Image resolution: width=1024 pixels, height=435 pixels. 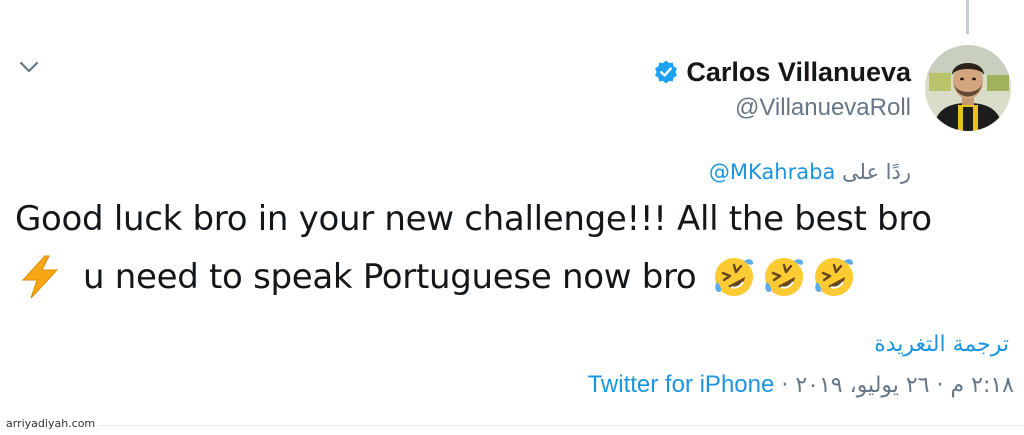 What do you see at coordinates (782, 108) in the screenshot?
I see `author-handle: @VillanuevaRoll` at bounding box center [782, 108].